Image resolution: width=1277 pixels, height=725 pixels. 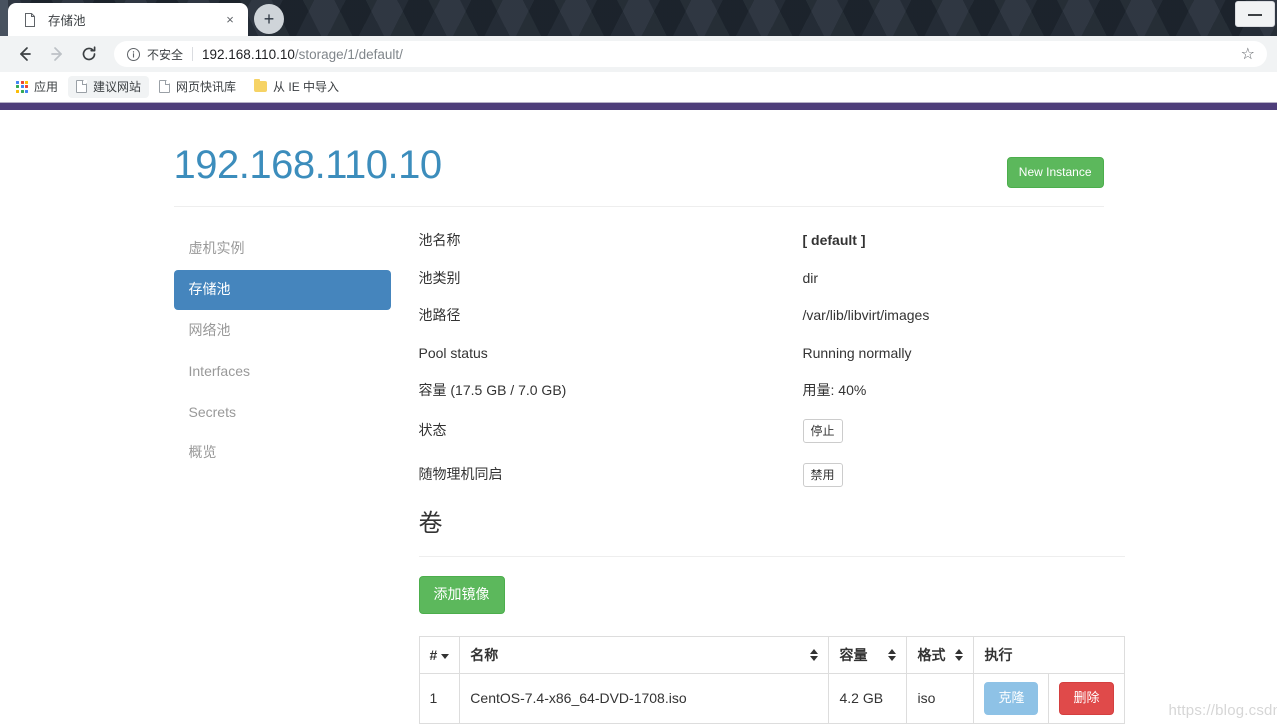 I want to click on tab-strip-left-edge, so click(x=4, y=18).